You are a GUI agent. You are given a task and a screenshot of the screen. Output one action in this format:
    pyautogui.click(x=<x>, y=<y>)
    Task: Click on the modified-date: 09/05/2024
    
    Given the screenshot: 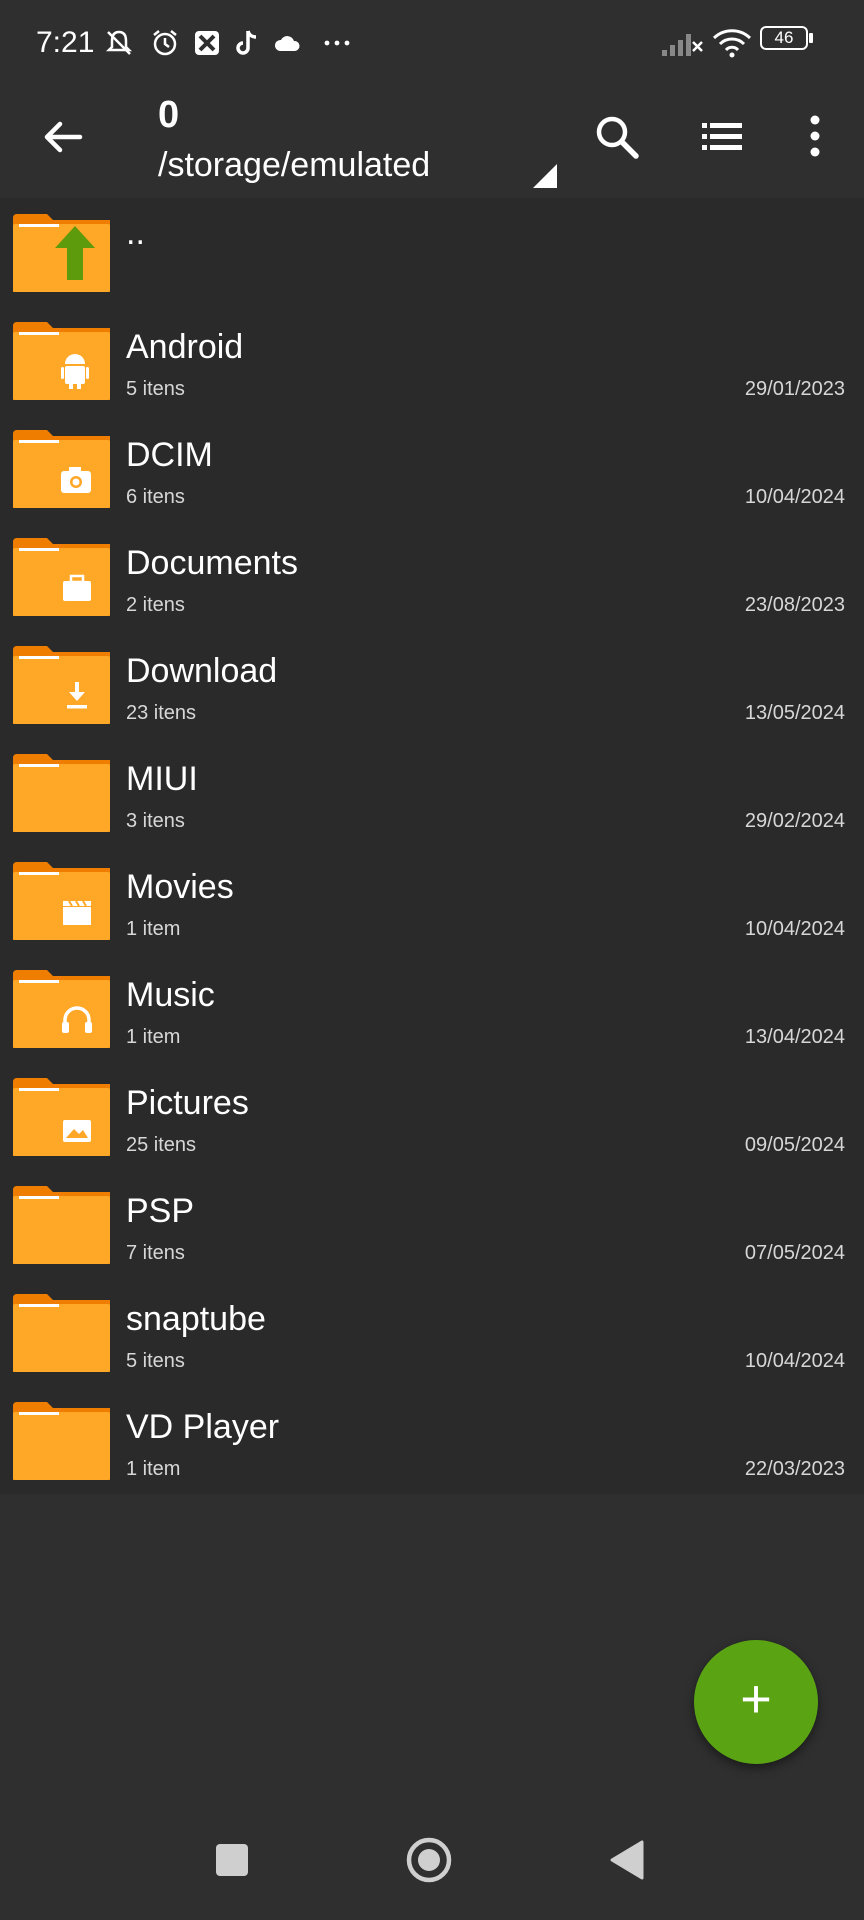 What is the action you would take?
    pyautogui.click(x=794, y=1145)
    